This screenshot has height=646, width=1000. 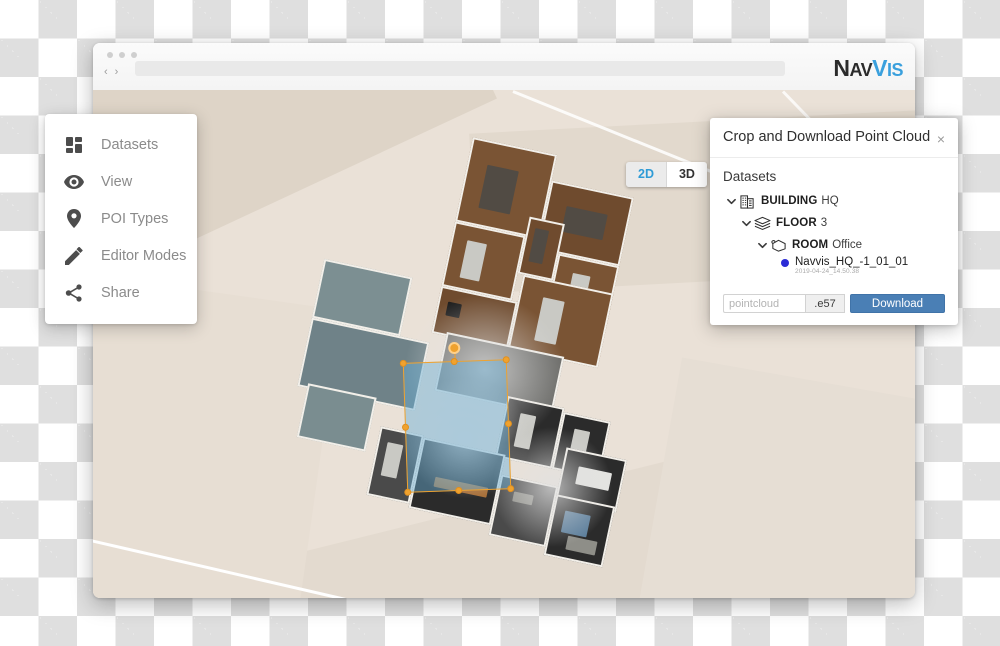 What do you see at coordinates (825, 303) in the screenshot?
I see `file-extension-badge: .e57` at bounding box center [825, 303].